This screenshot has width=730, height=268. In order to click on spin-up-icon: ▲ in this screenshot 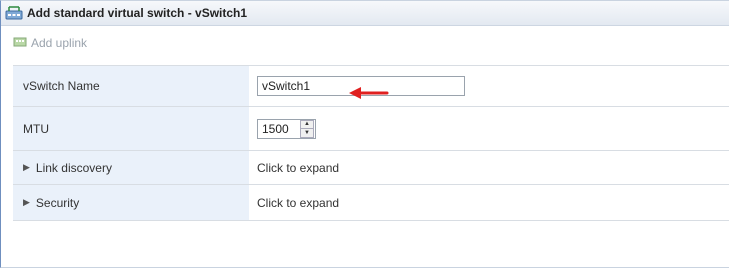, I will do `click(307, 124)`.